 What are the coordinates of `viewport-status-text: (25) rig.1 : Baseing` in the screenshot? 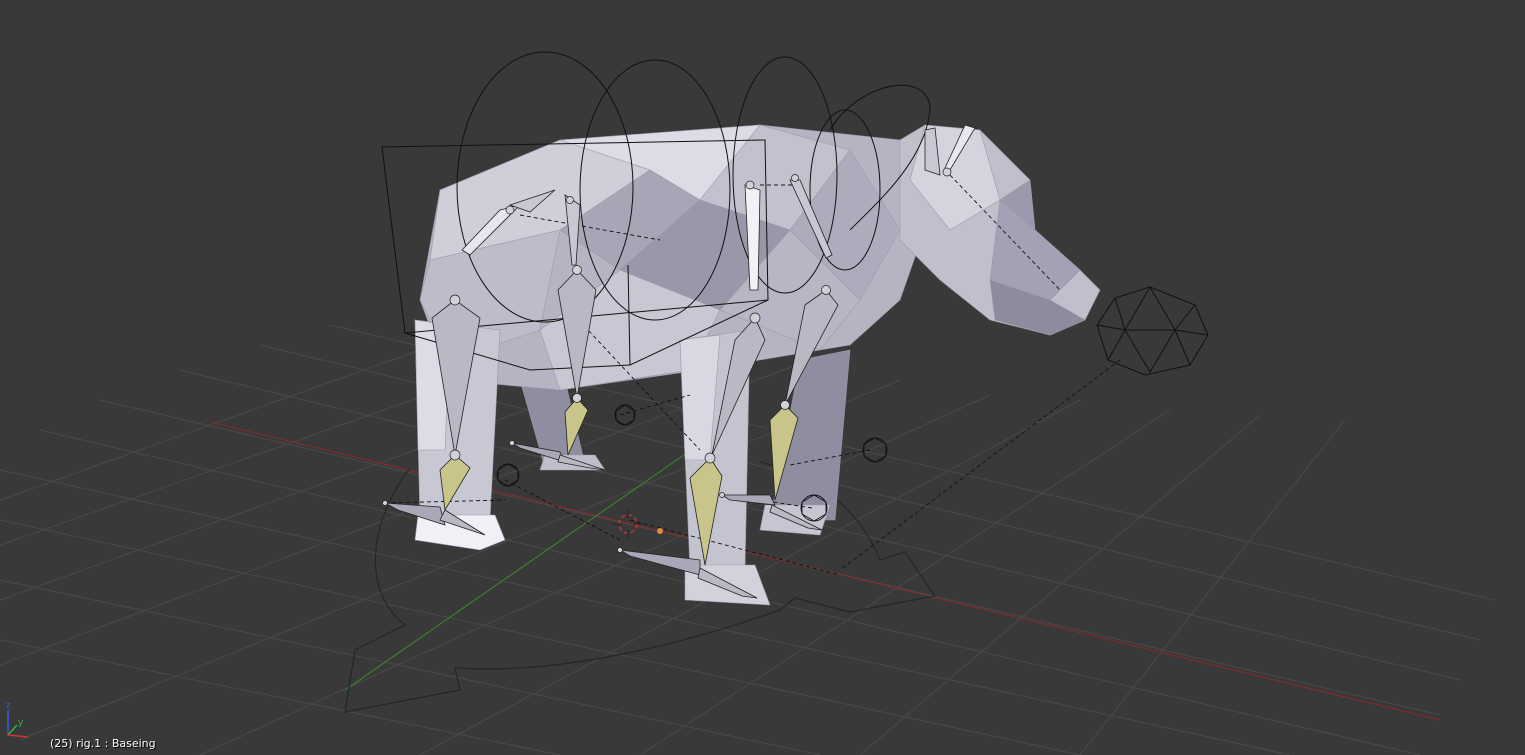 It's located at (103, 743).